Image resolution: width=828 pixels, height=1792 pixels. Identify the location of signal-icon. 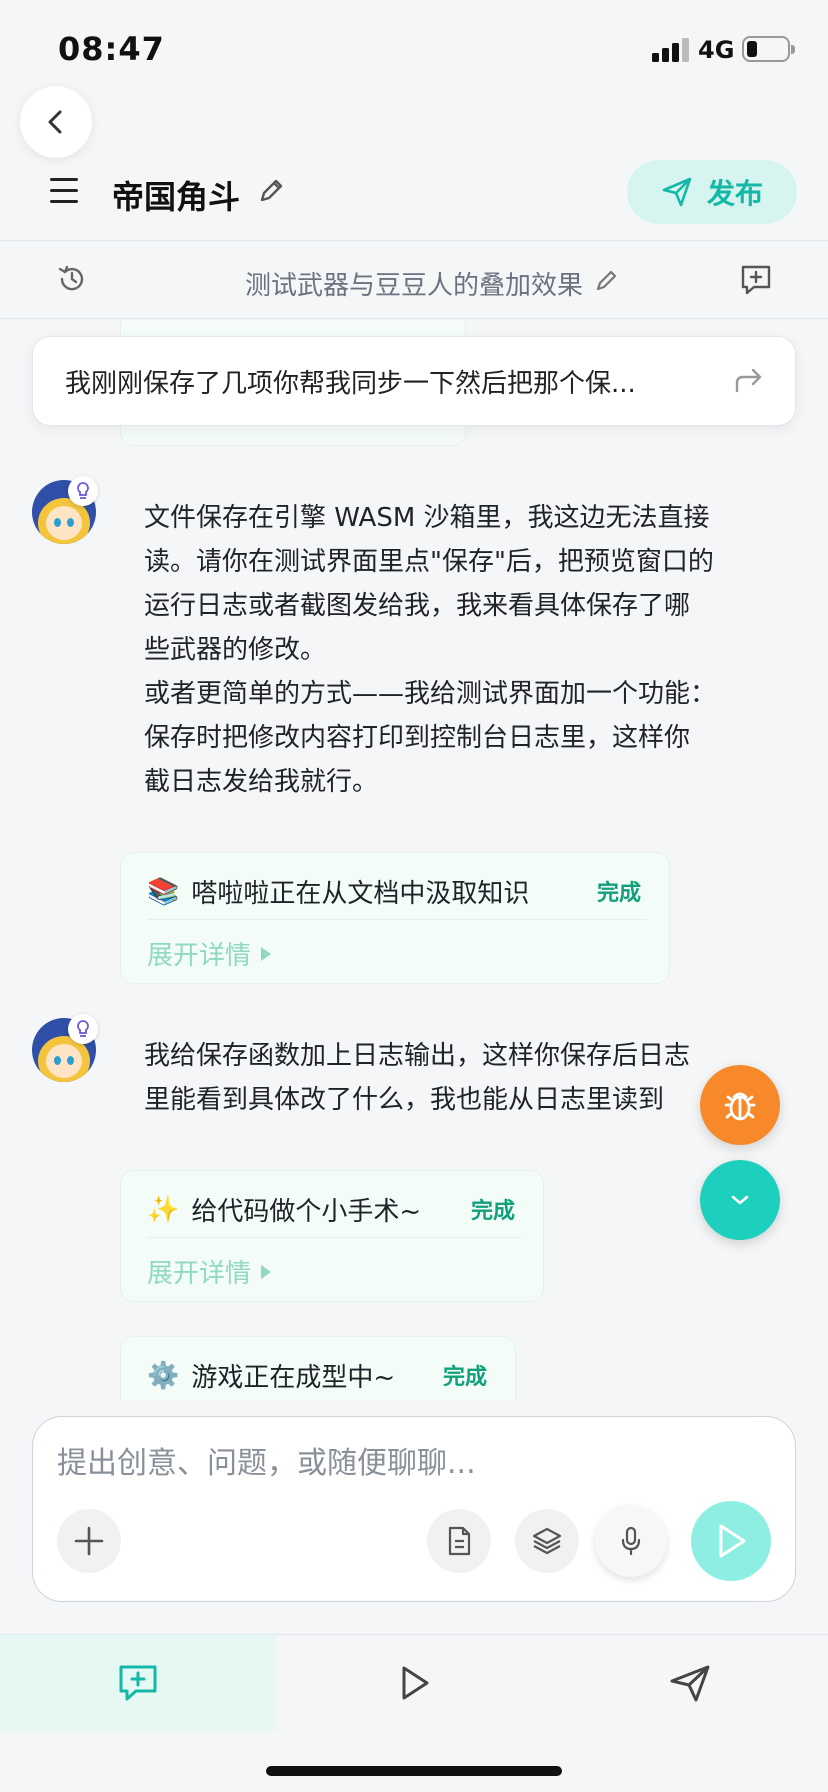
(671, 50).